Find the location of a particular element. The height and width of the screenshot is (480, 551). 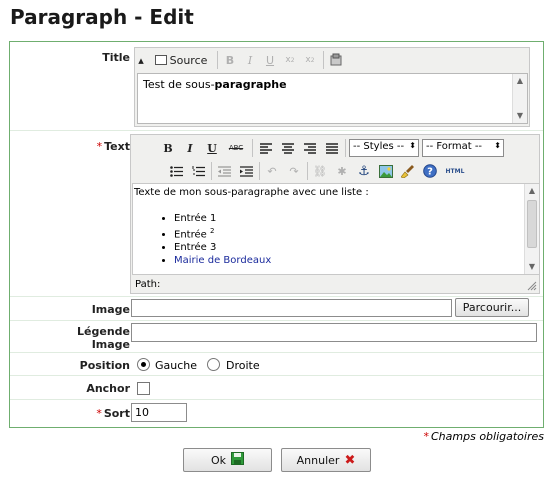

text-scrollbar: ▲ ▼ is located at coordinates (531, 229).